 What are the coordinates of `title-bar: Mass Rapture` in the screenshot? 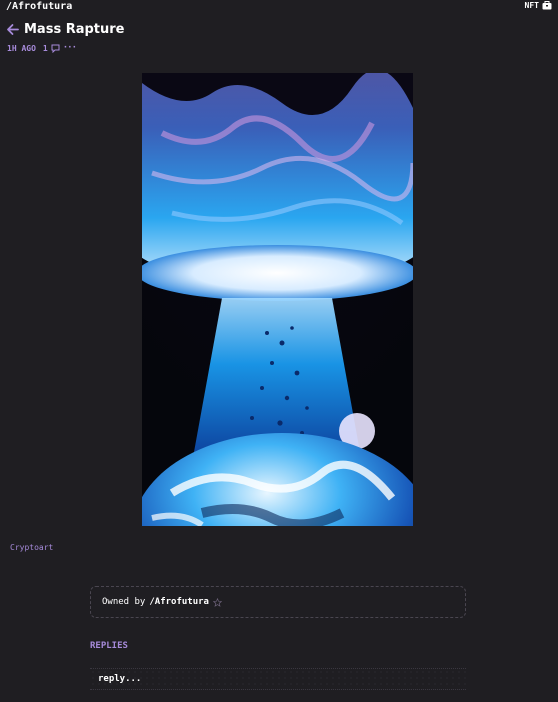 It's located at (65, 29).